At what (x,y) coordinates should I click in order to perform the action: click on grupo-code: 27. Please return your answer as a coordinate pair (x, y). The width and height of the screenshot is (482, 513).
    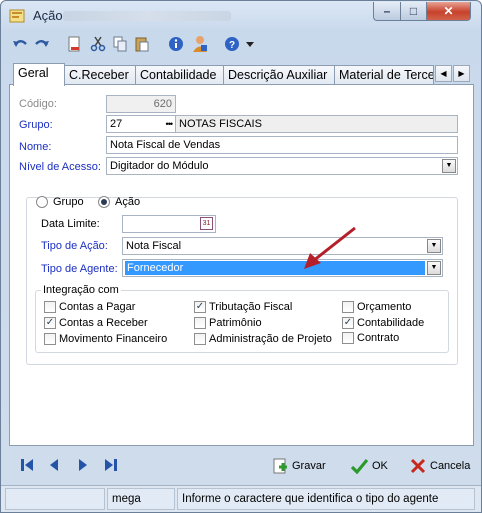
    Looking at the image, I should click on (116, 124).